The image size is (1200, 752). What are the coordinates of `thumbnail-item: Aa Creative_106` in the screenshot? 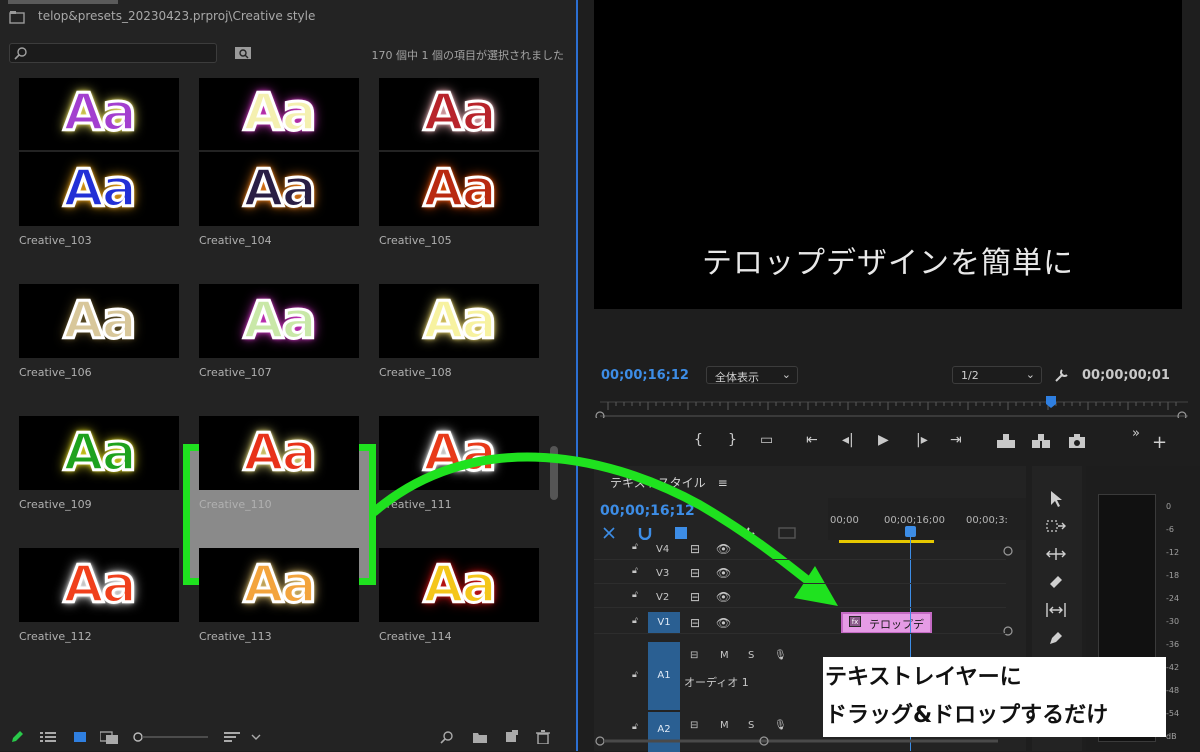 It's located at (100, 349).